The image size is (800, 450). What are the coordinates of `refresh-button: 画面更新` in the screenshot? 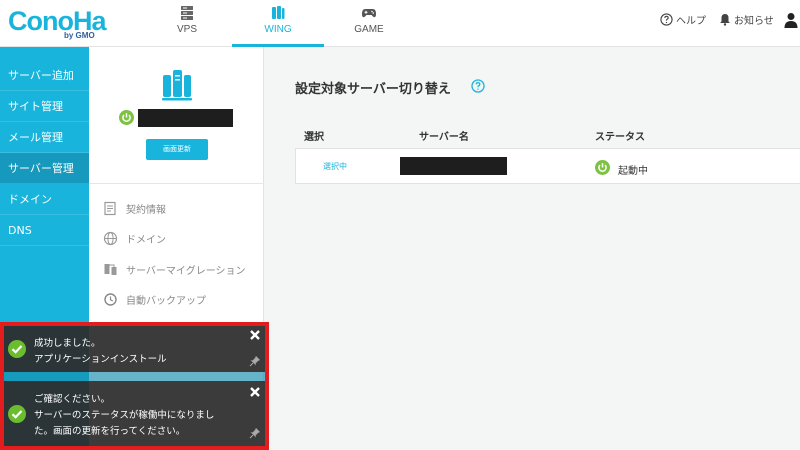 It's located at (177, 149).